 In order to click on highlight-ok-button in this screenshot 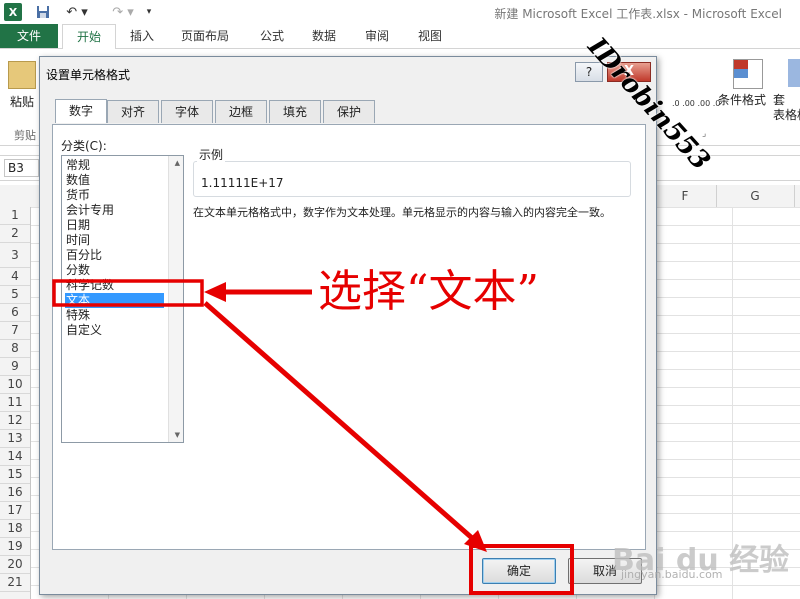, I will do `click(521, 569)`.